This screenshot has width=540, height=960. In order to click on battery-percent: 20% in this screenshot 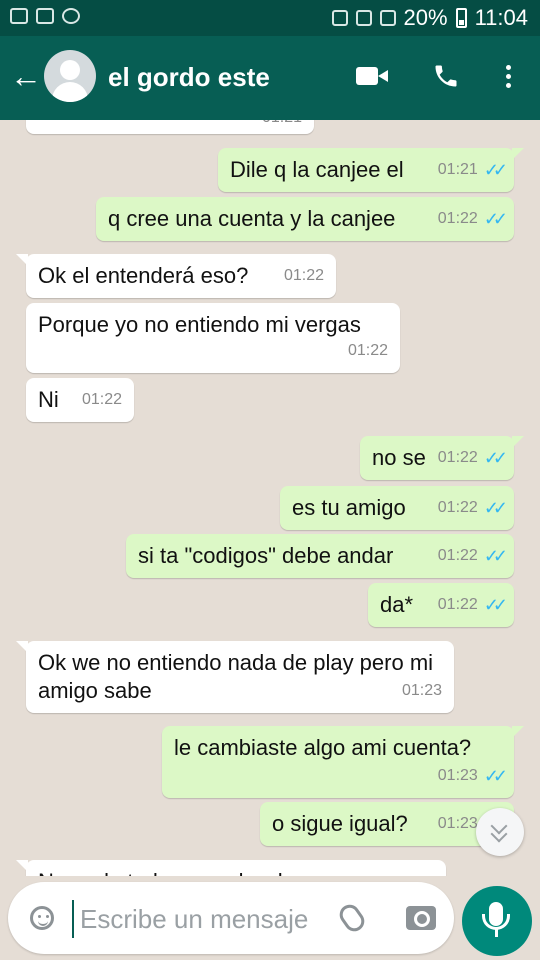, I will do `click(425, 17)`.